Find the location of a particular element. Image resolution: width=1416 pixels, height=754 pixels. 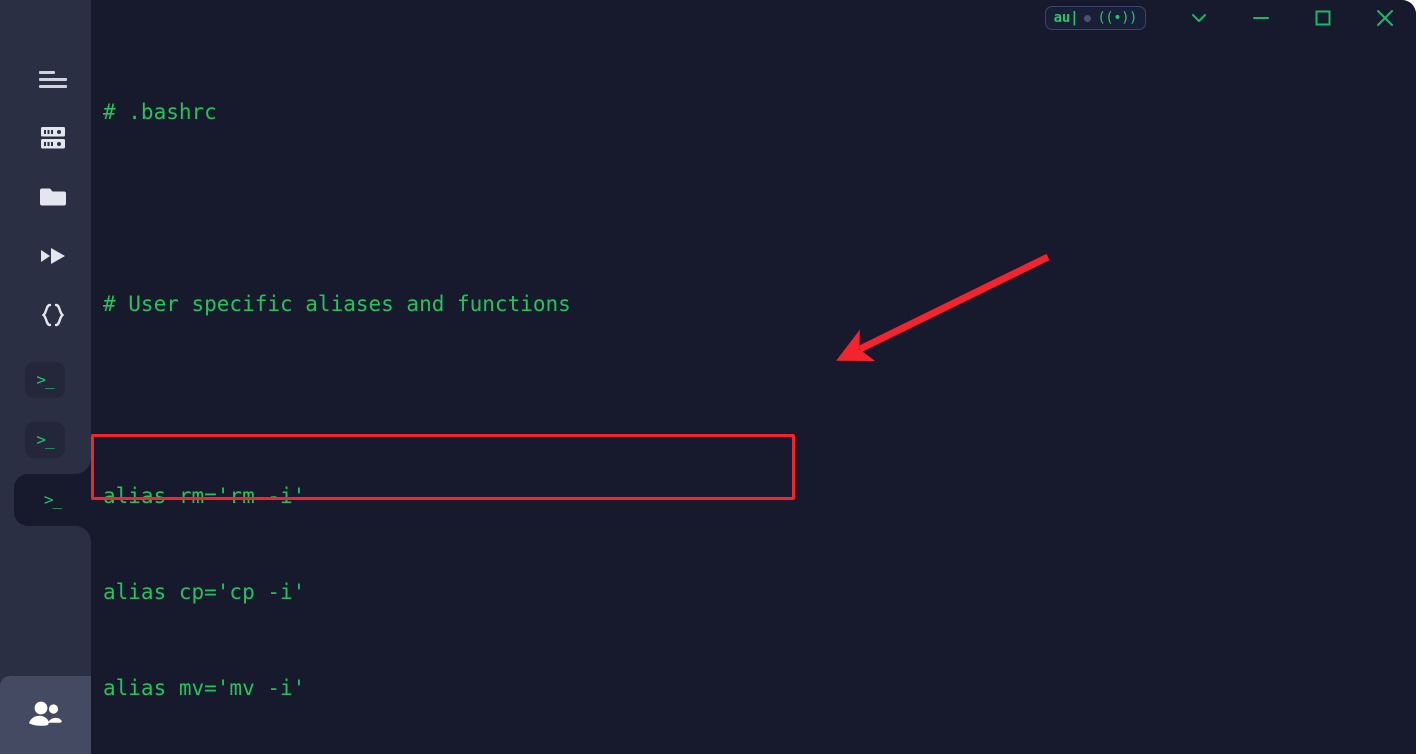

curly-braces-icon is located at coordinates (52, 315).